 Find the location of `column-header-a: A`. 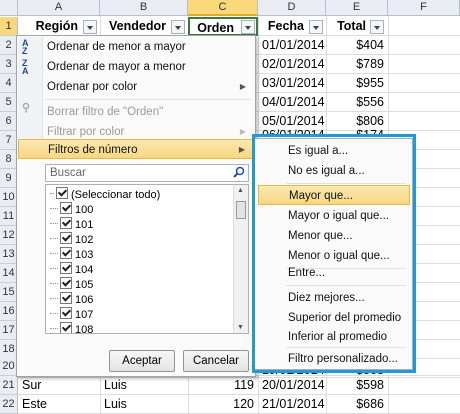

column-header-a: A is located at coordinates (59, 8).